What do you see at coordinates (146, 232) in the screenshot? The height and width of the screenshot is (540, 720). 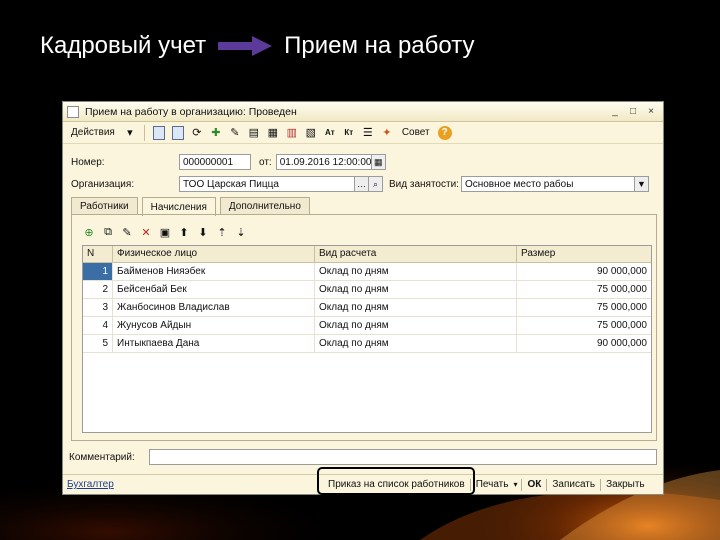 I see `delete-row-icon: ✕` at bounding box center [146, 232].